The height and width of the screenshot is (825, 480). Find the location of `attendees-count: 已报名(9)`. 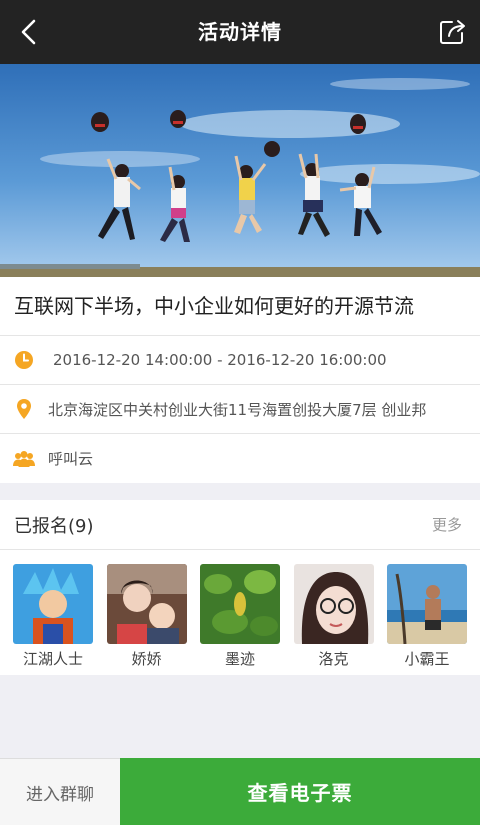

attendees-count: 已报名(9) is located at coordinates (54, 526).